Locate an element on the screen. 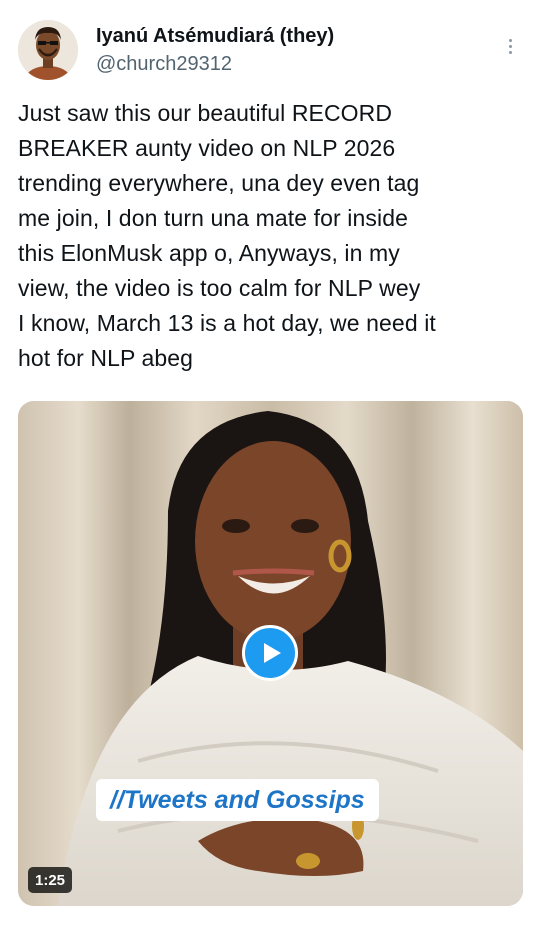 The width and height of the screenshot is (540, 929). author-name: Iyanú Atsémudiará (they) is located at coordinates (215, 36).